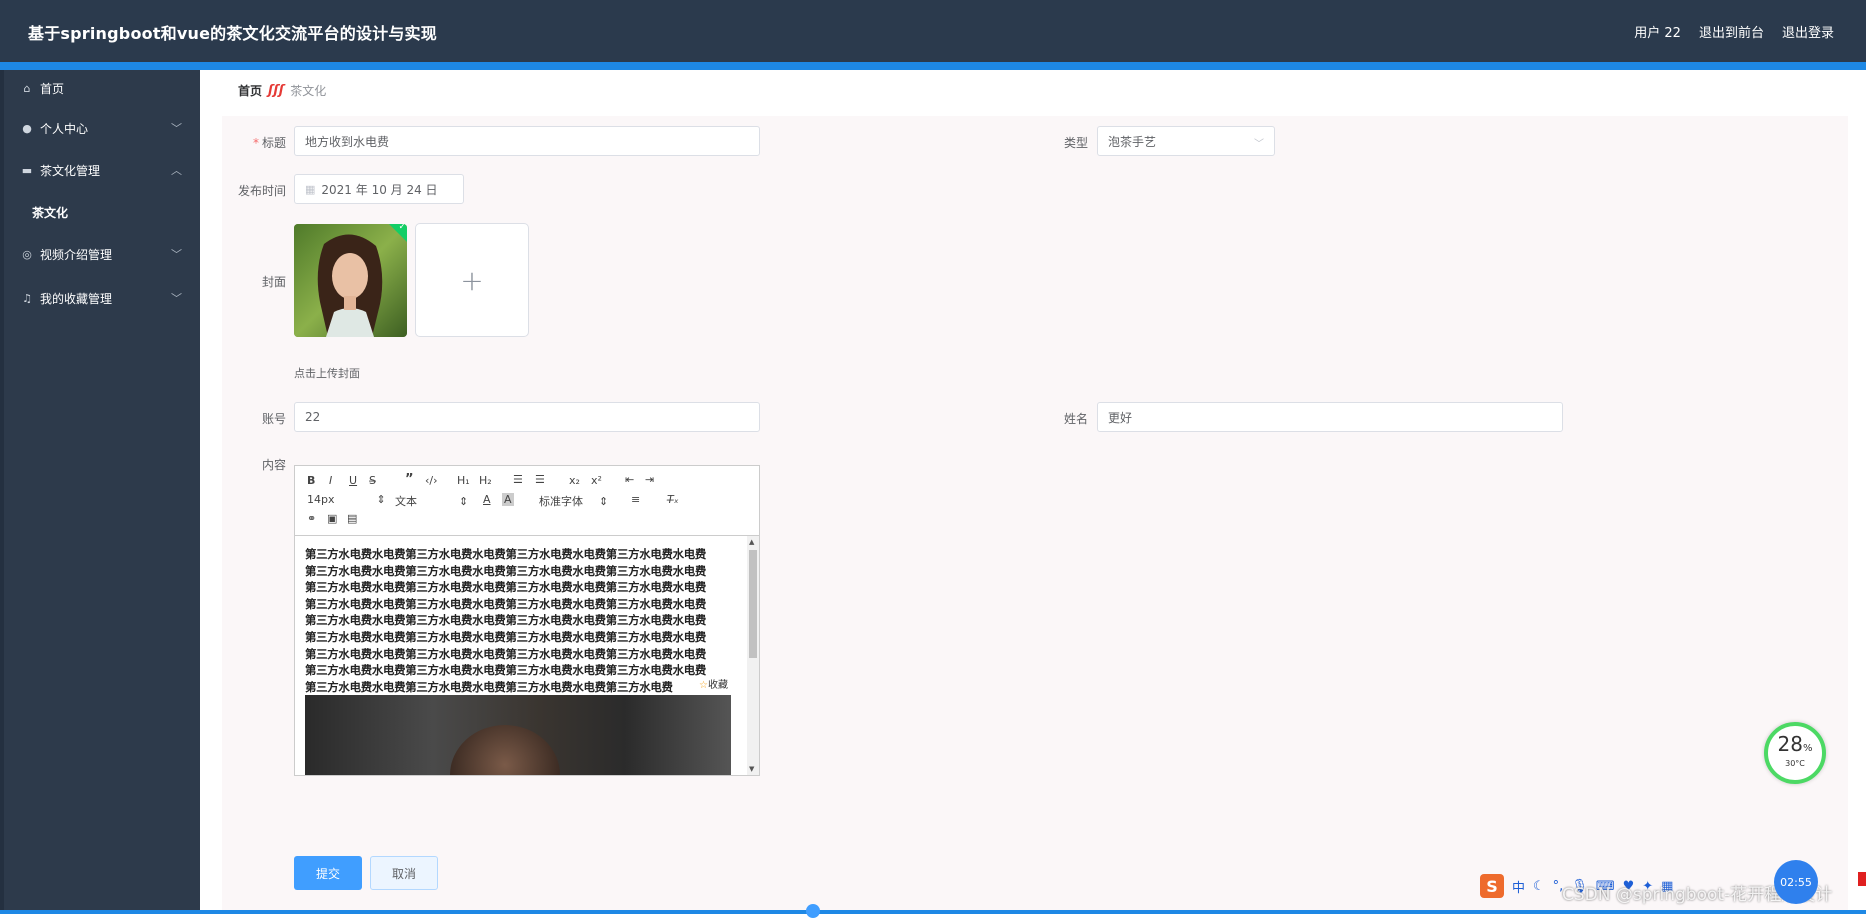 The width and height of the screenshot is (1866, 918). Describe the element at coordinates (27, 298) in the screenshot. I see `bell-icon: ♫` at that location.